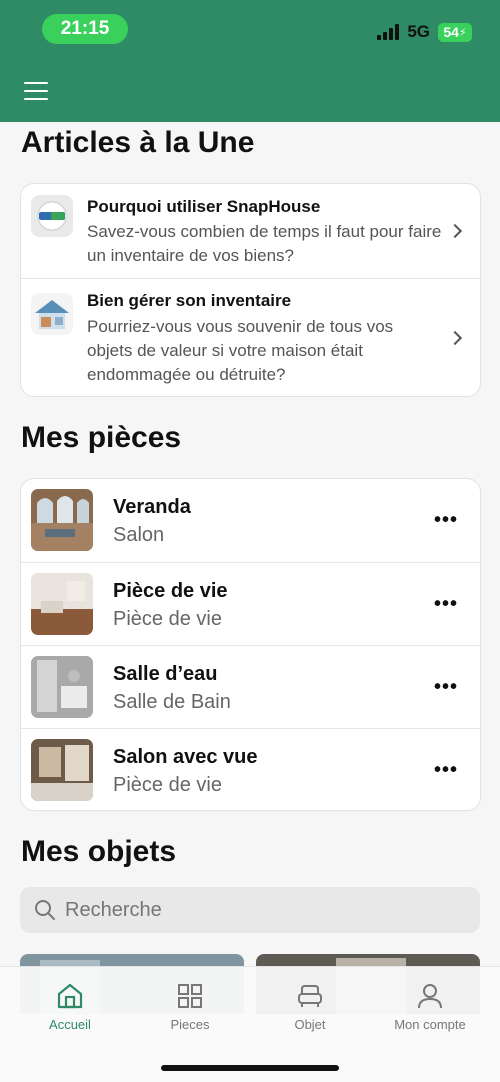 The image size is (500, 1082). I want to click on room-name: Pièce de vie, so click(170, 591).